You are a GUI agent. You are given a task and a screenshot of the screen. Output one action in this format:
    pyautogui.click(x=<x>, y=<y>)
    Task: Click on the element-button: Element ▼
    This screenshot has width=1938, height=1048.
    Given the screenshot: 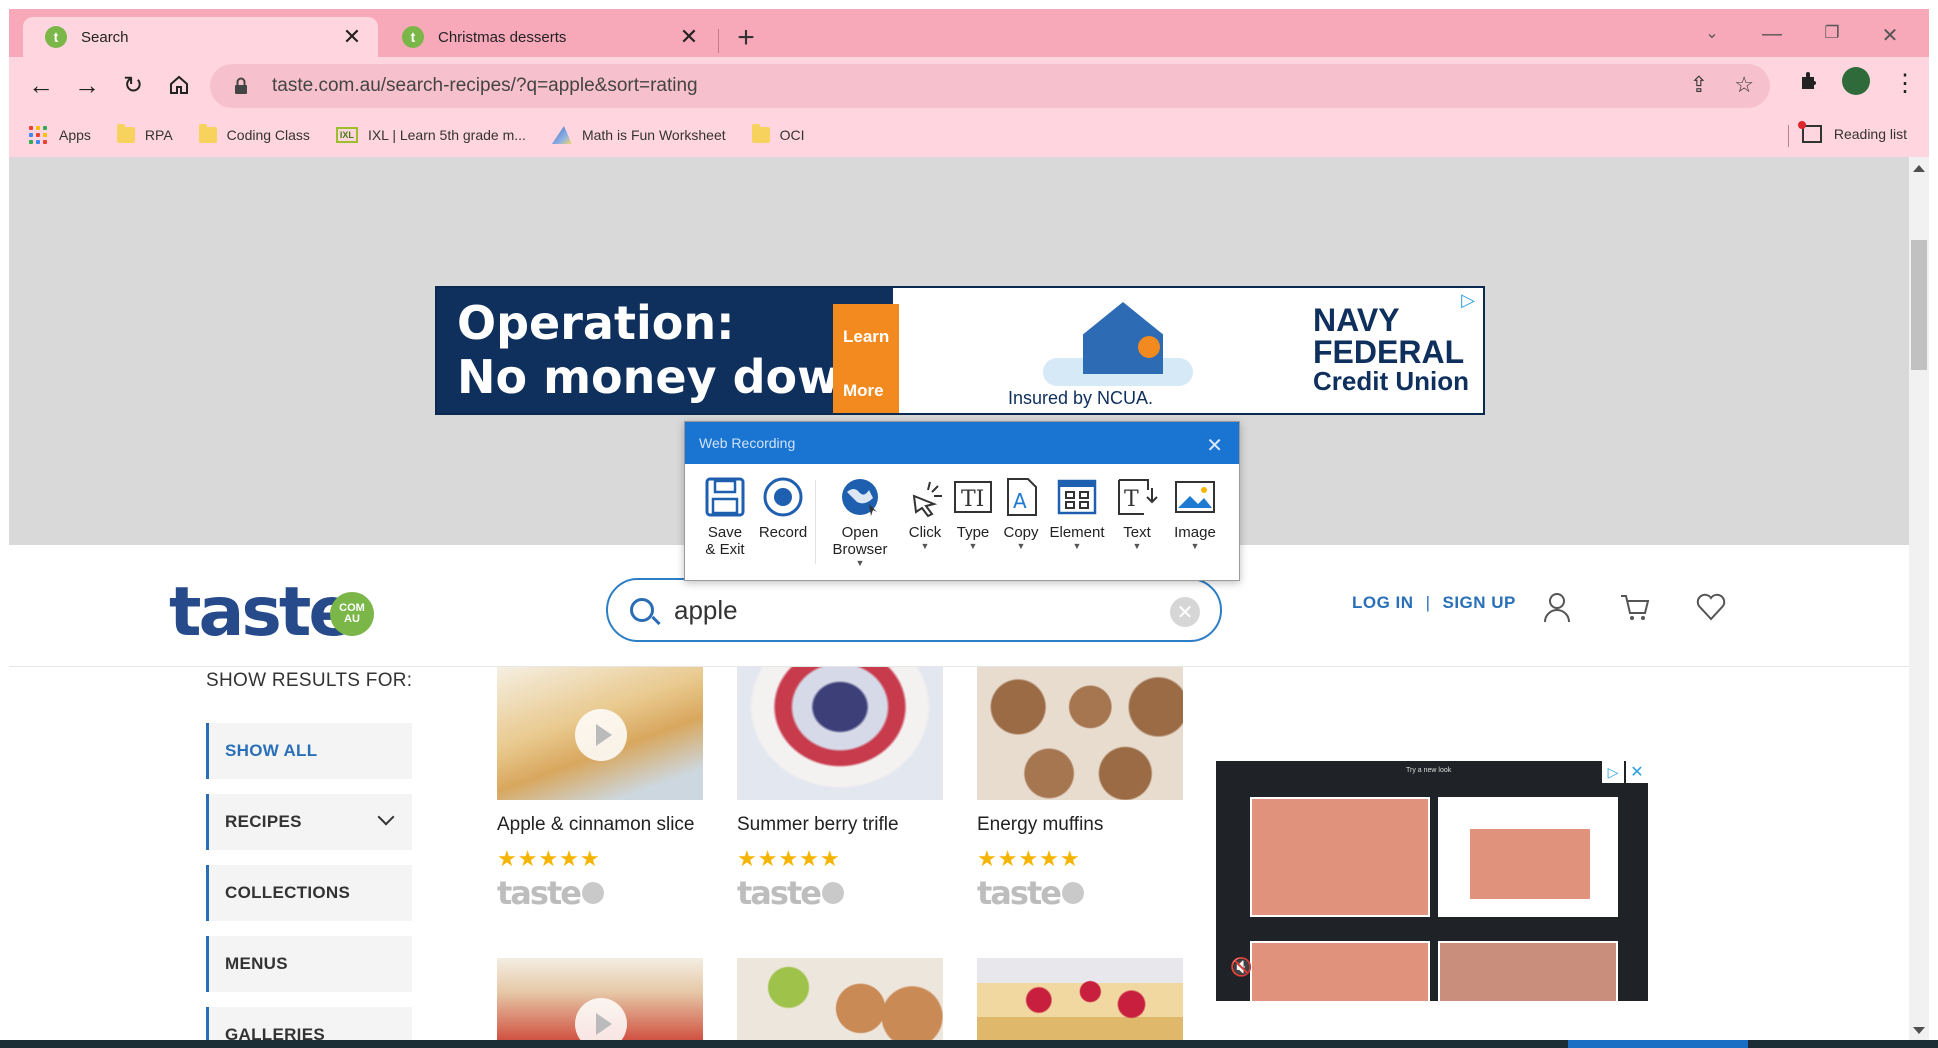 What is the action you would take?
    pyautogui.click(x=1077, y=513)
    